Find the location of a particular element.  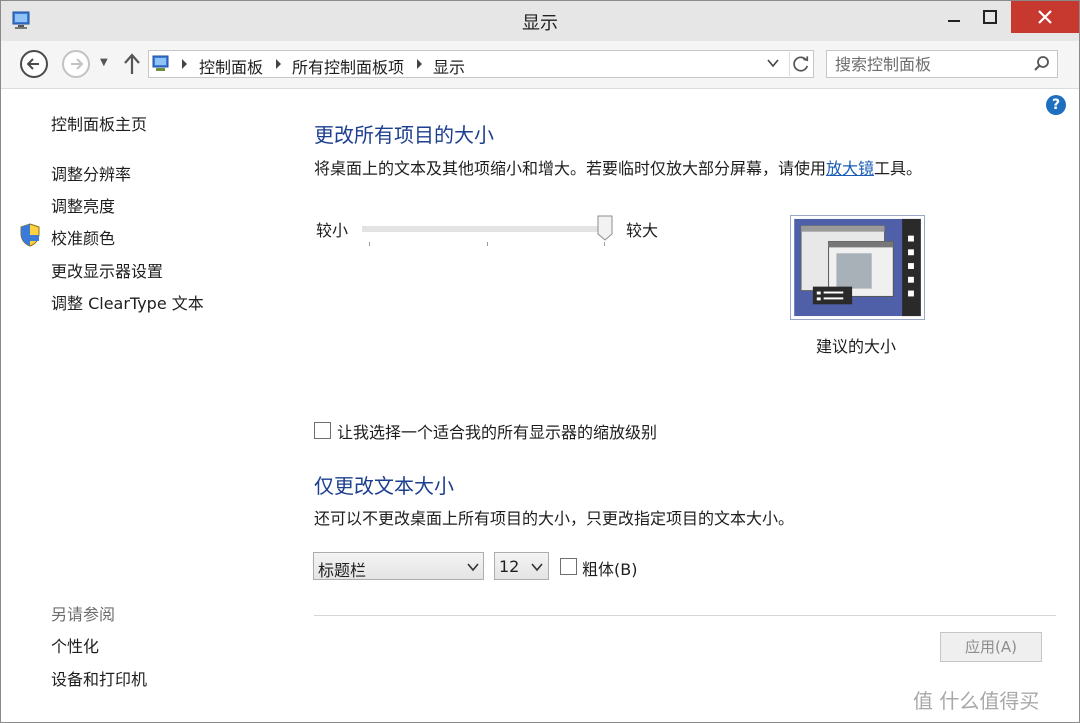

section-heading-all-items: 更改所有项目的大小 is located at coordinates (404, 135).